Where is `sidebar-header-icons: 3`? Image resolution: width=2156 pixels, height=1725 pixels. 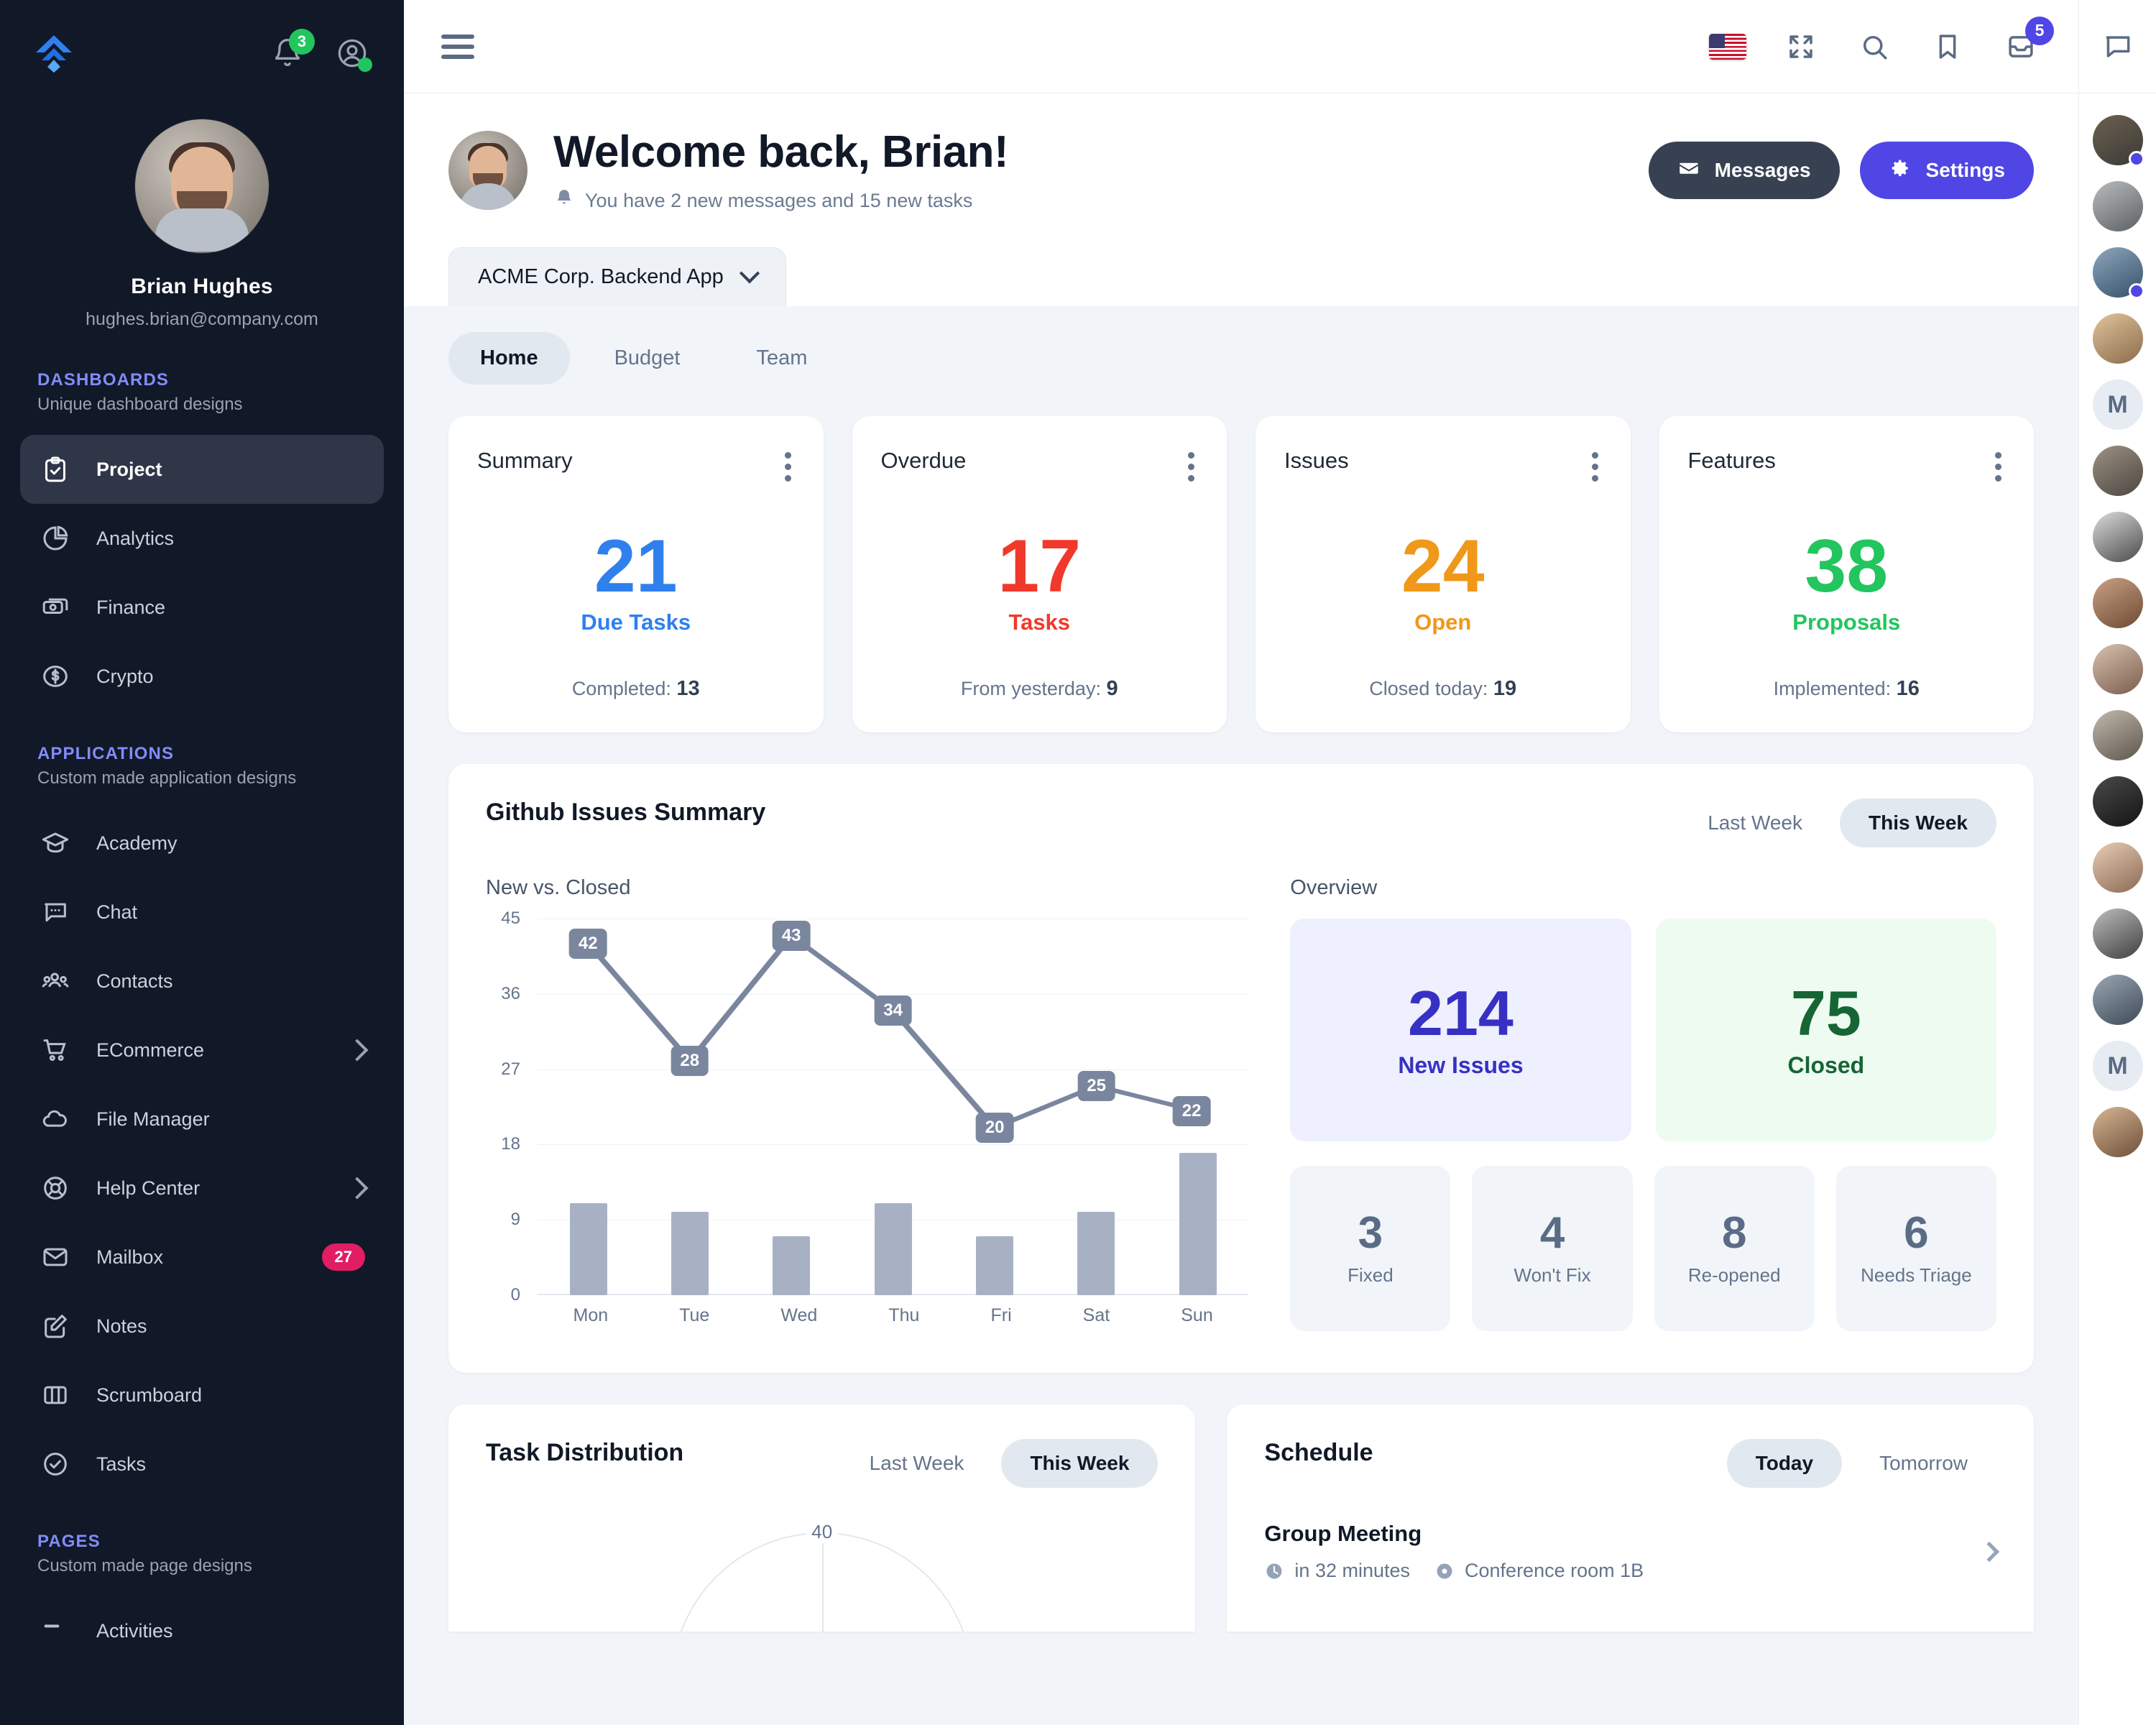 sidebar-header-icons: 3 is located at coordinates (319, 51).